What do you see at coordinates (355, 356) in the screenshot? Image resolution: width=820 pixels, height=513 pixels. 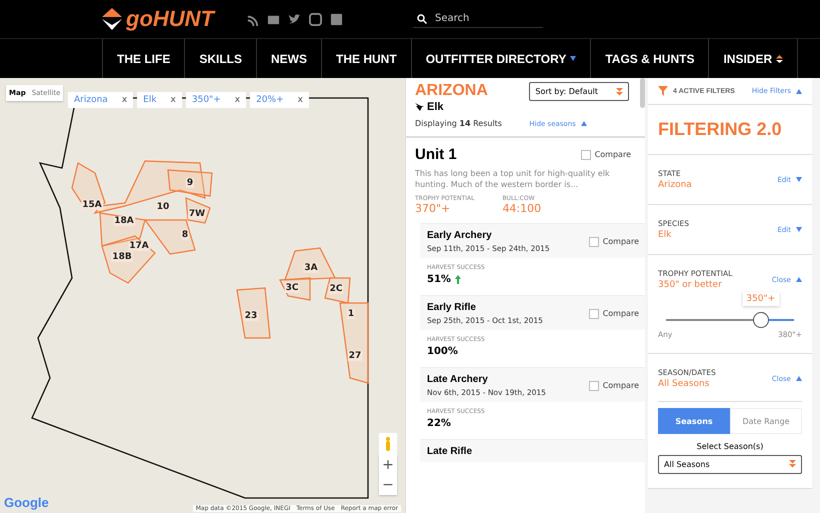 I see `unit-label: 27` at bounding box center [355, 356].